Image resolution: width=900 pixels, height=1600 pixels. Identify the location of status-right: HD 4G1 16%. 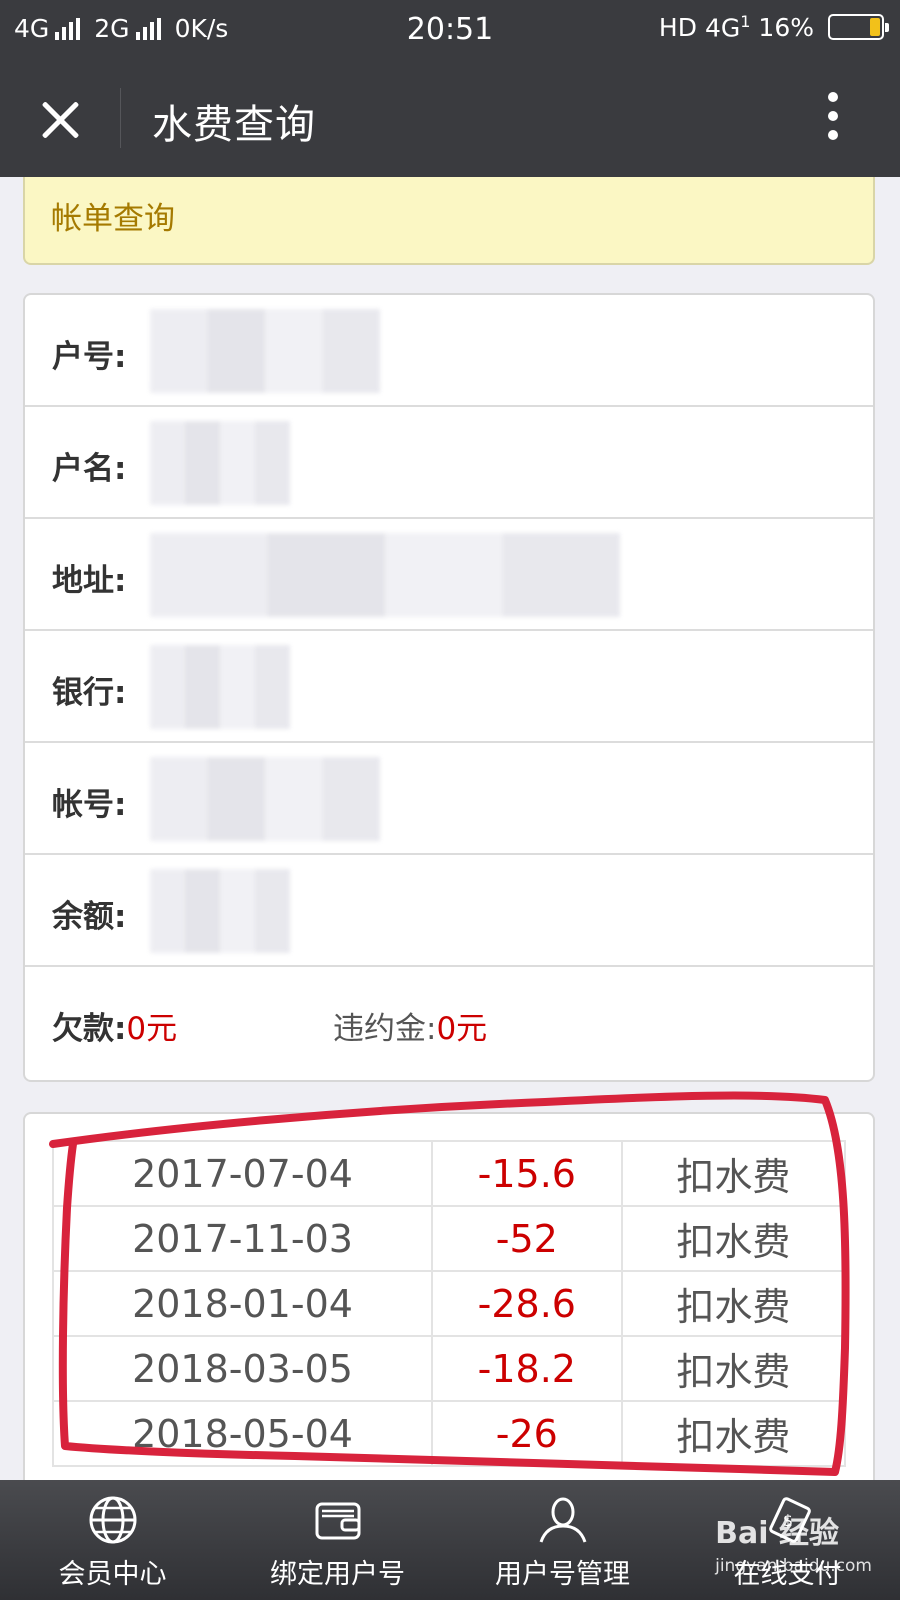
(773, 27).